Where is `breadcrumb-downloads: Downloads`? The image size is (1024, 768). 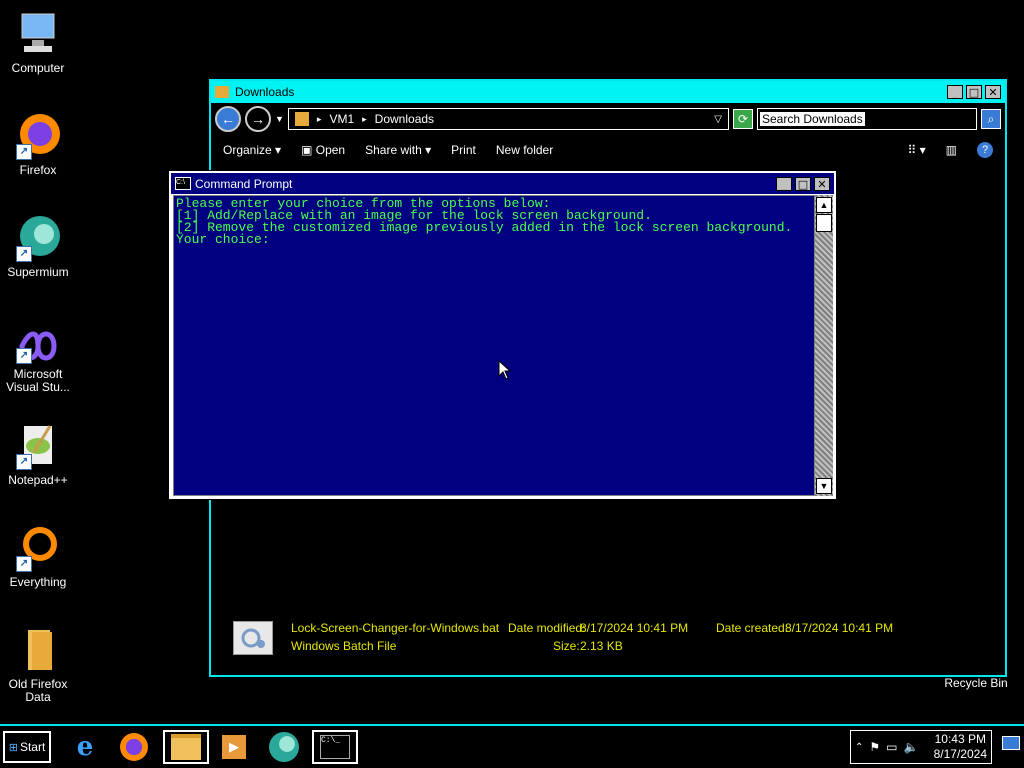
breadcrumb-downloads: Downloads is located at coordinates (404, 119).